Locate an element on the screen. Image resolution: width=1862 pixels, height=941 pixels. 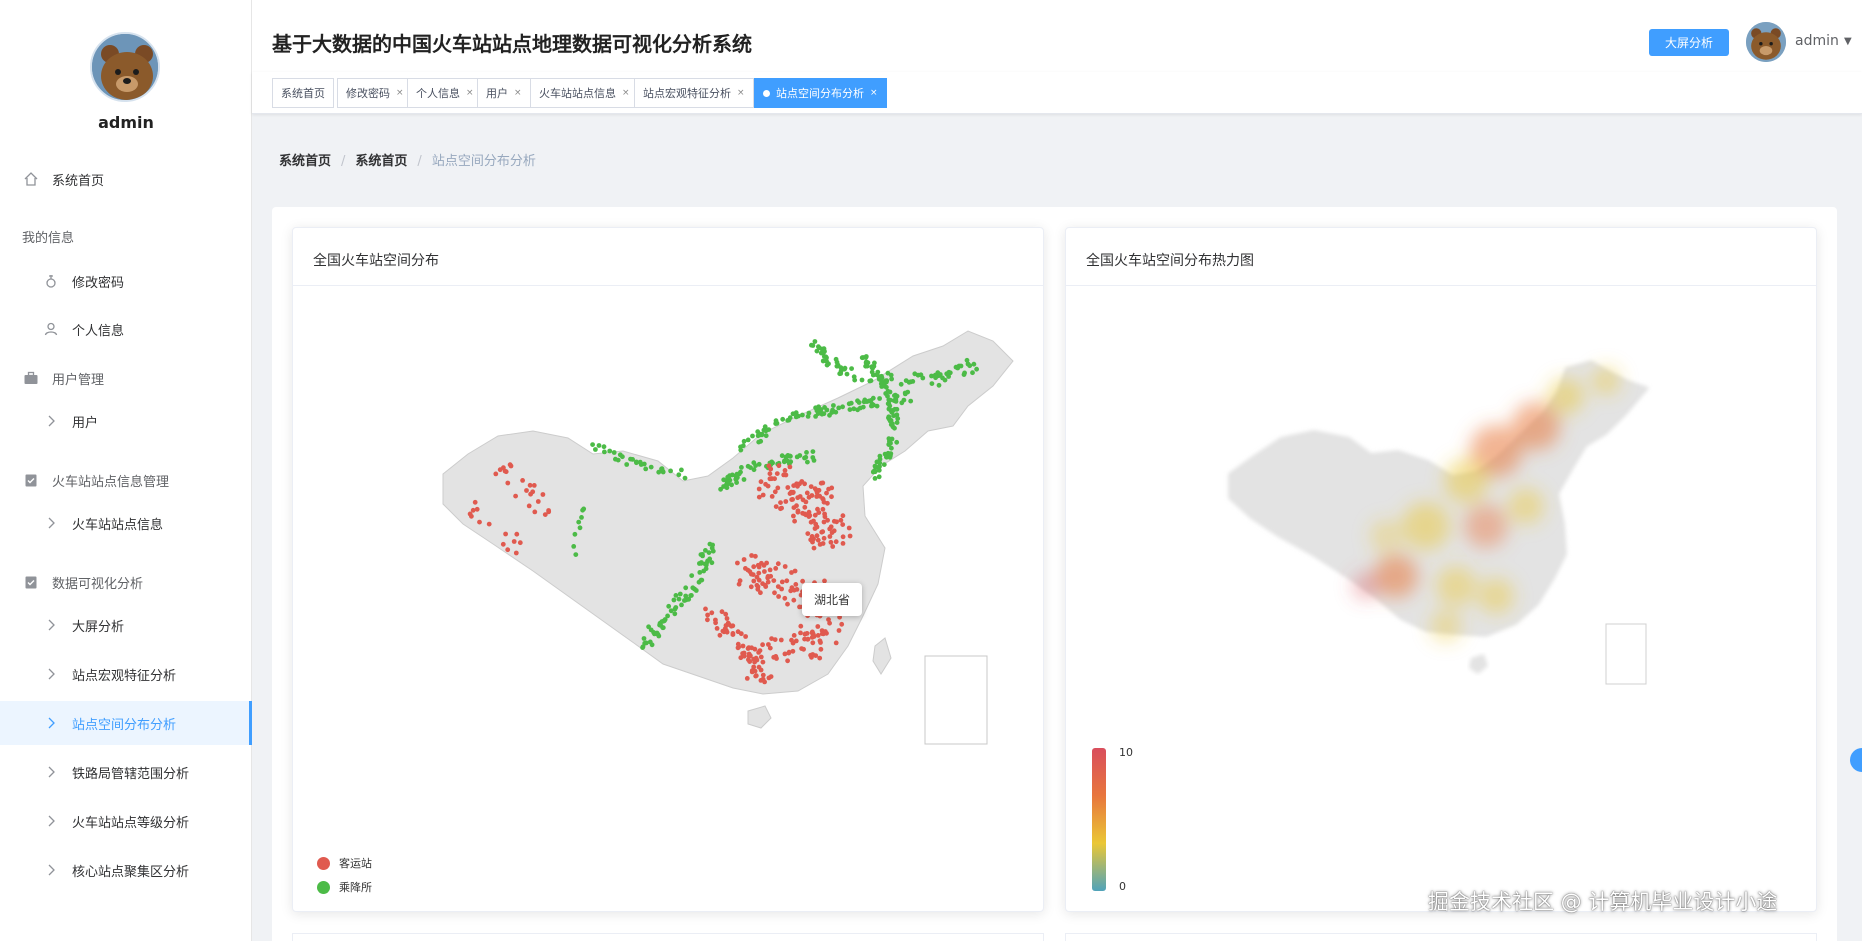
sidebar-item-11: 站点宏观特征分析 is located at coordinates (126, 674).